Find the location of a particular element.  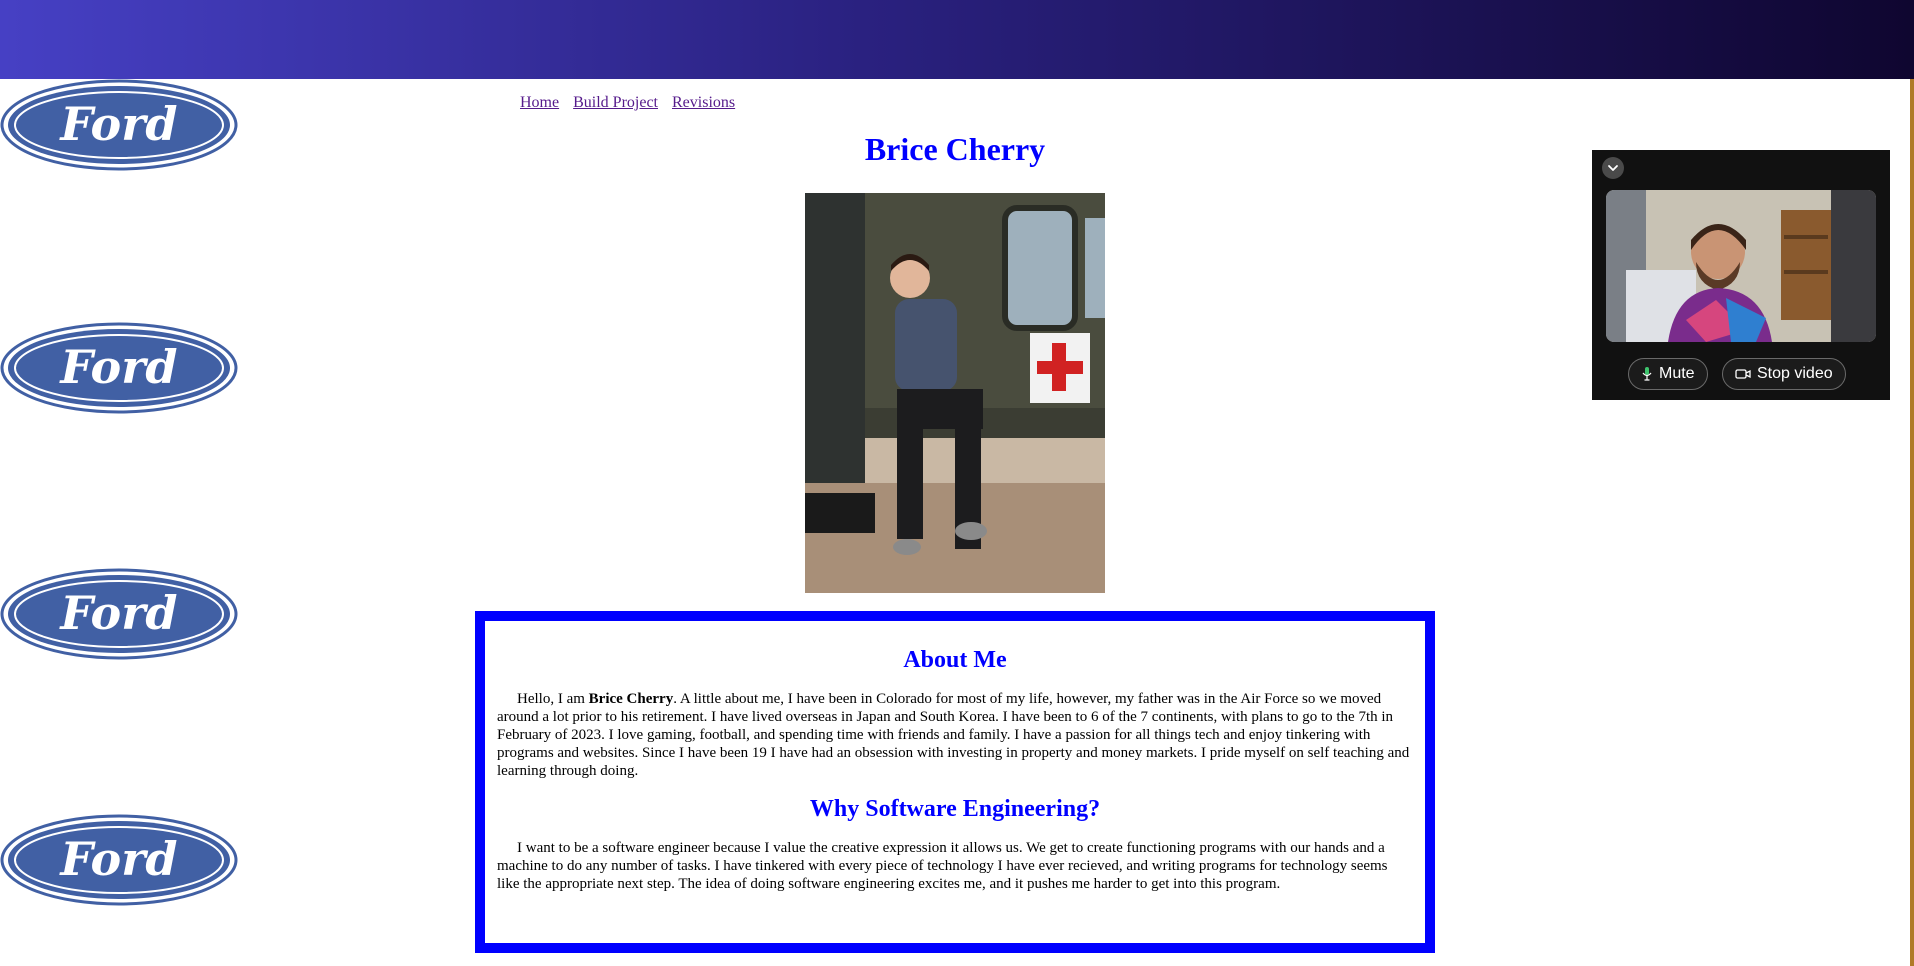

chevron-down-icon is located at coordinates (1613, 168).